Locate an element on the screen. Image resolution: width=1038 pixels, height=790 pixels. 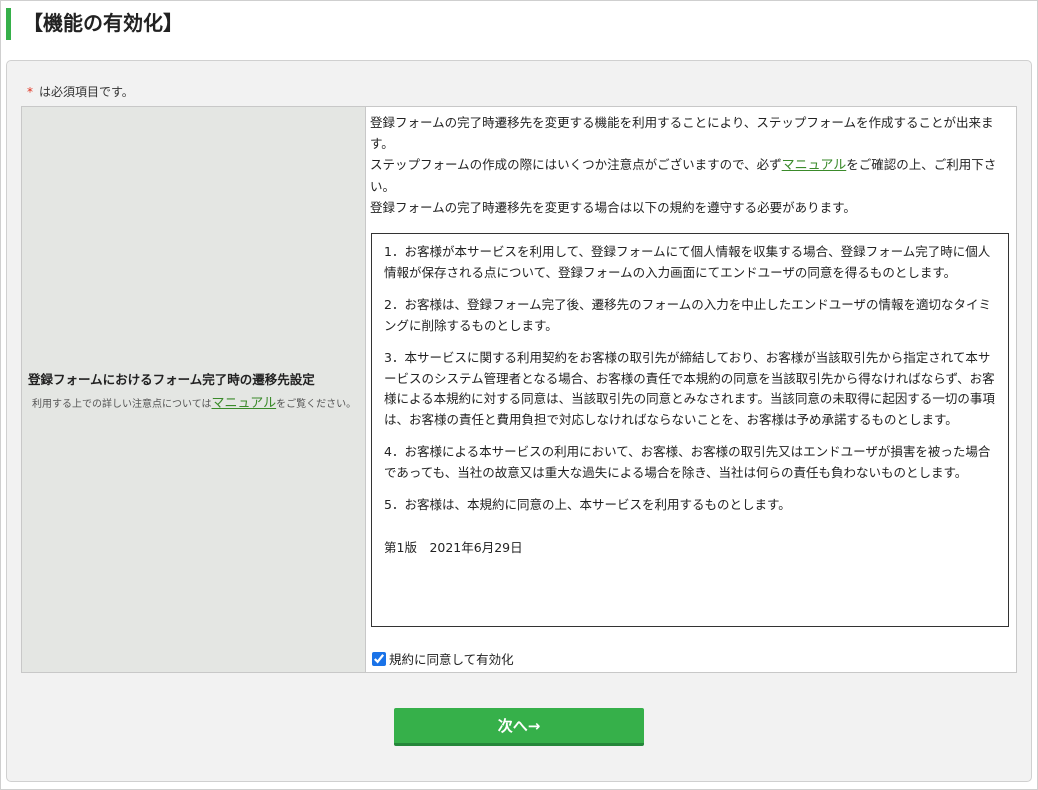
manual-link-description: マニュアル is located at coordinates (814, 165).